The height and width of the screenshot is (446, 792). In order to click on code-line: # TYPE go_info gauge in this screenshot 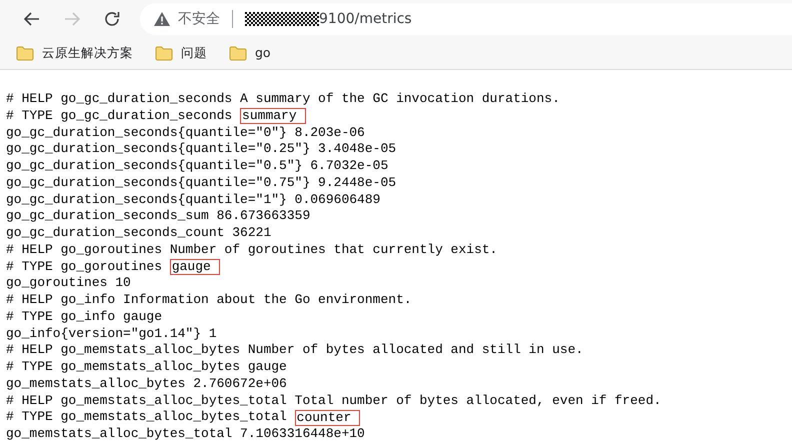, I will do `click(84, 317)`.